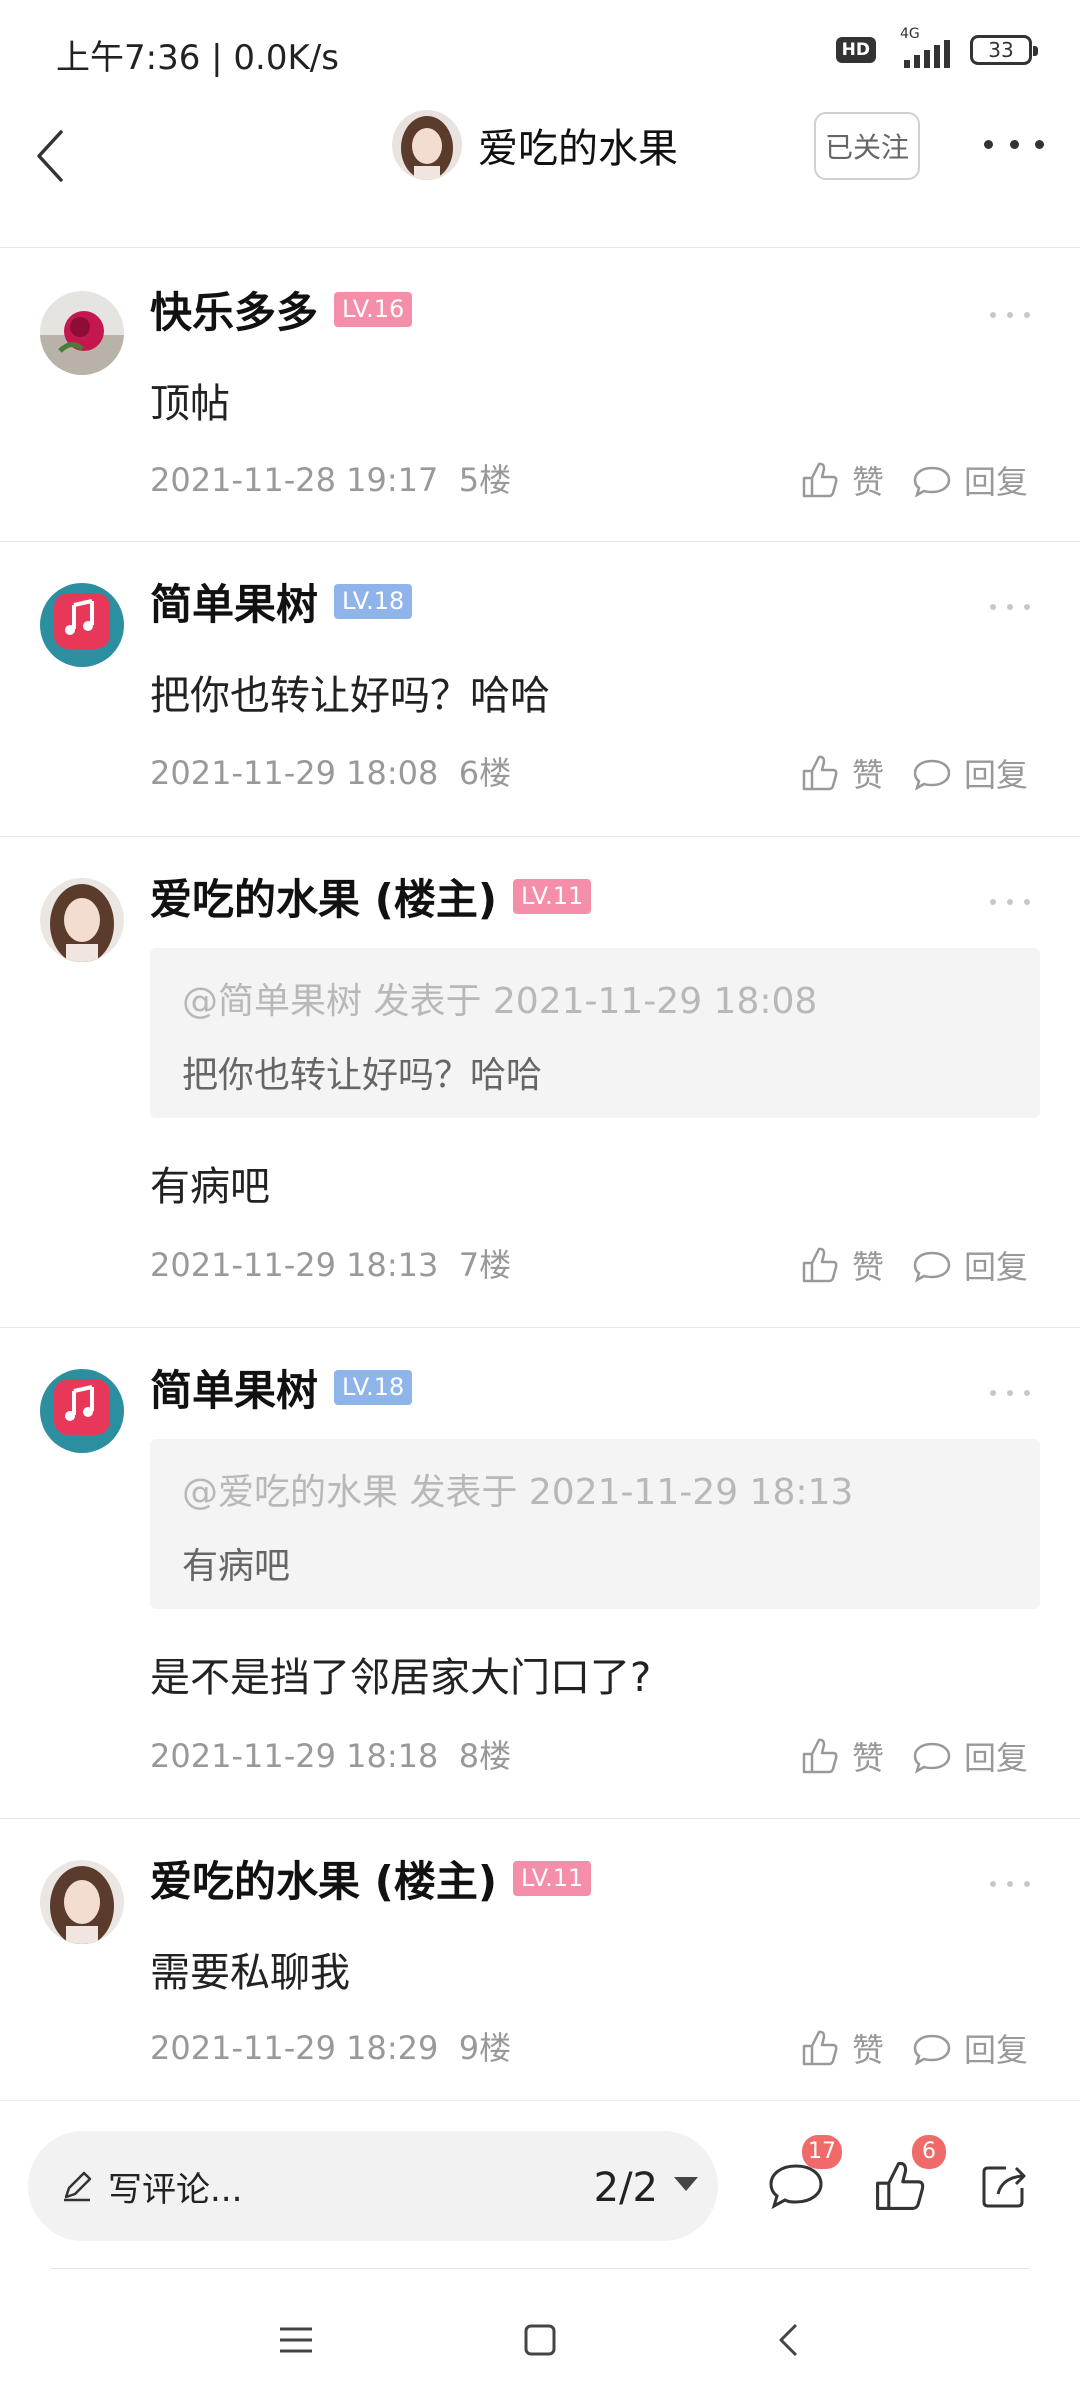  I want to click on quote-header: @爱吃的水果 发表于 2021-11-29 18:13, so click(518, 1492).